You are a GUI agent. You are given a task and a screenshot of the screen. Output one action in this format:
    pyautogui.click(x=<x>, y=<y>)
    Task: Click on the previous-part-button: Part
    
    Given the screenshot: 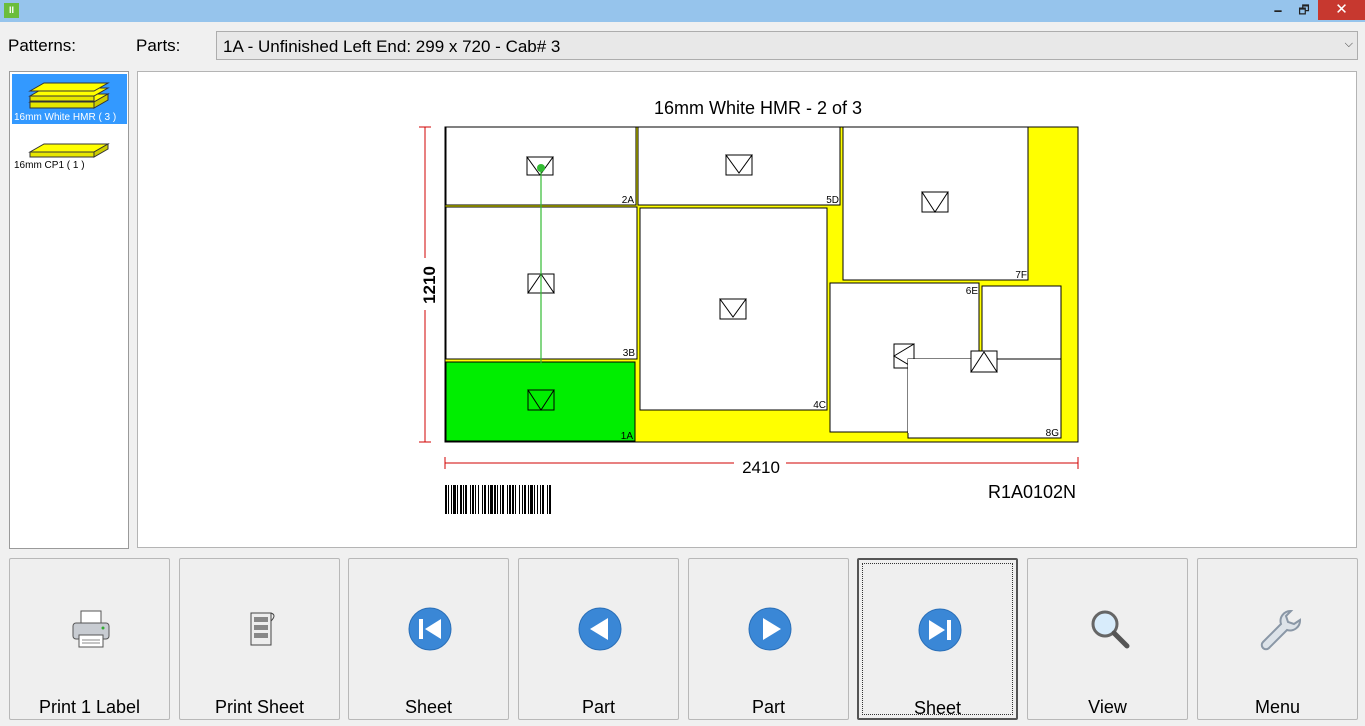 What is the action you would take?
    pyautogui.click(x=598, y=639)
    